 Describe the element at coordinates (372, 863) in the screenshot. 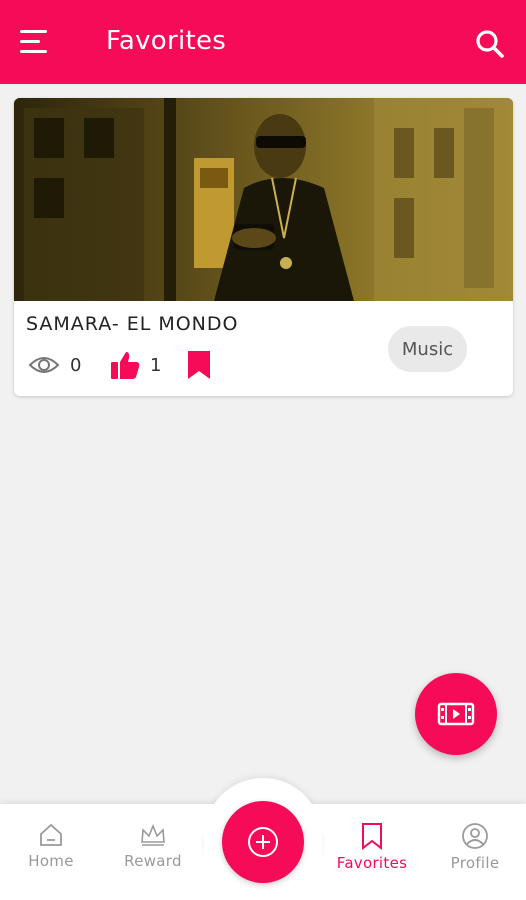

I see `nav-favorites-label: Favorites` at that location.